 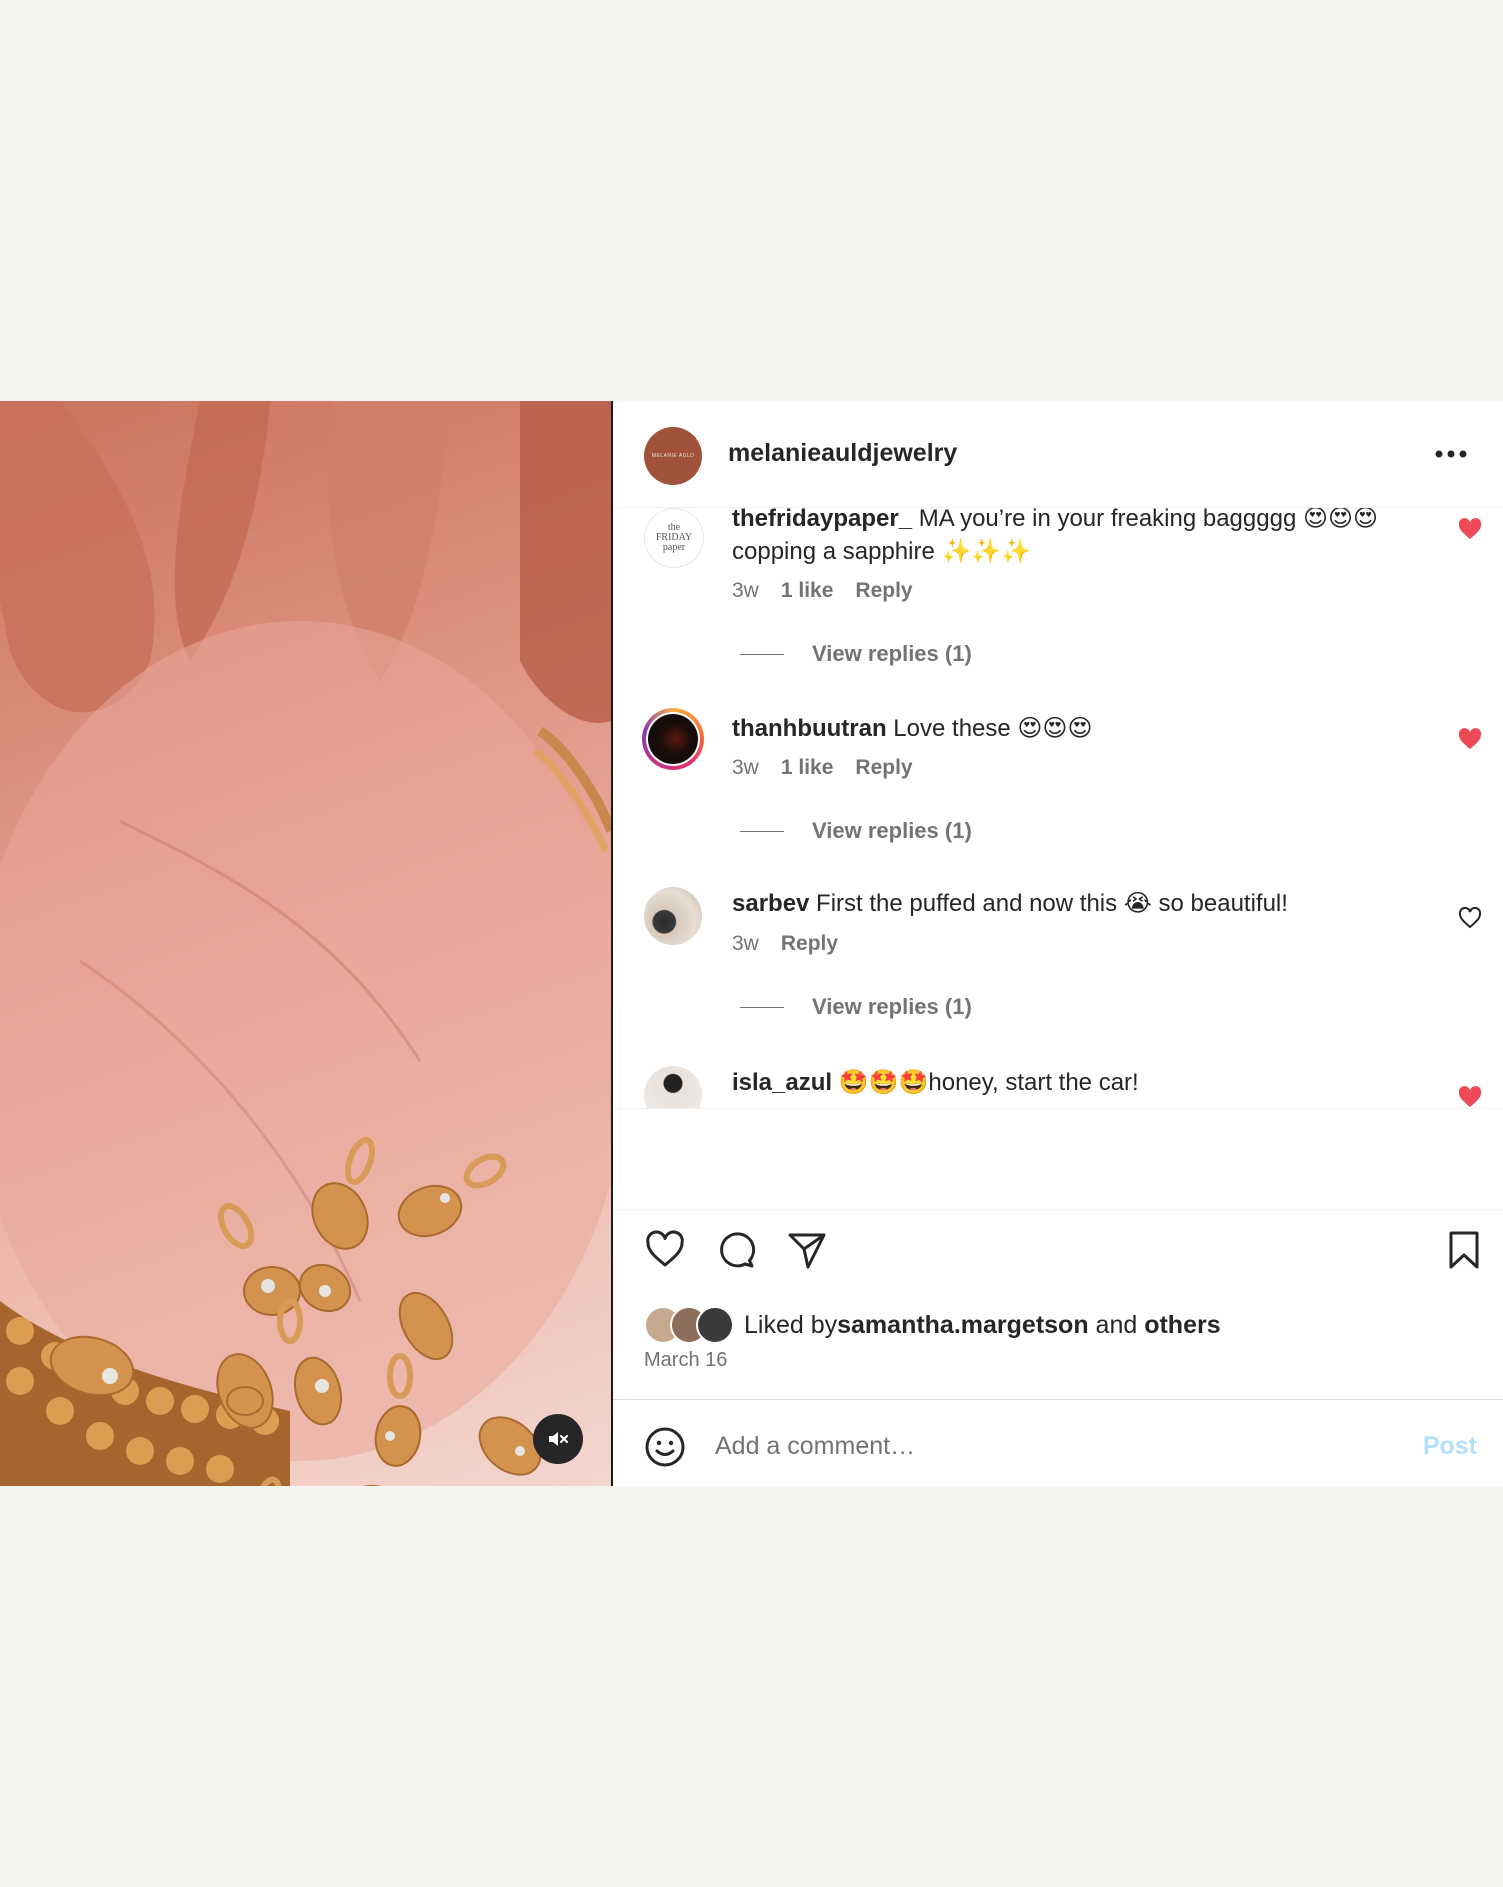 I want to click on author-username: melanieauldjewelry, so click(x=842, y=453).